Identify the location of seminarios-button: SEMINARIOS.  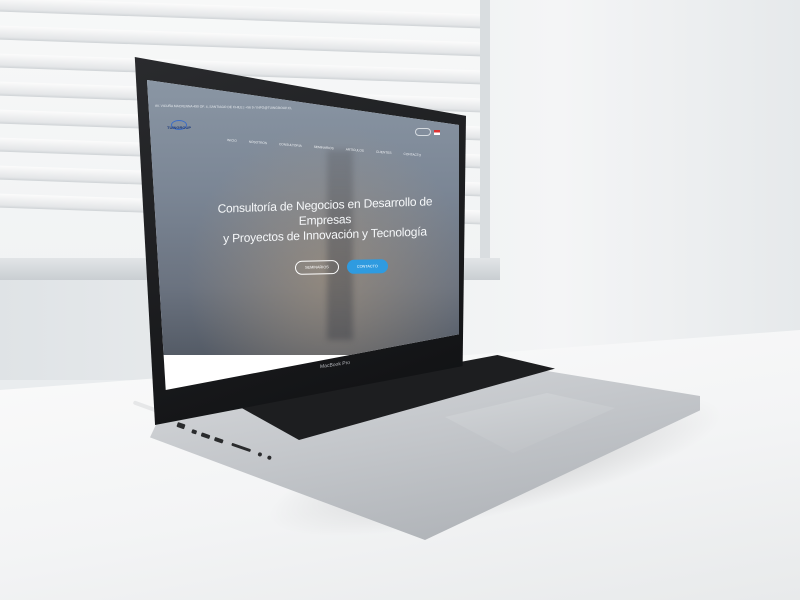
(317, 267).